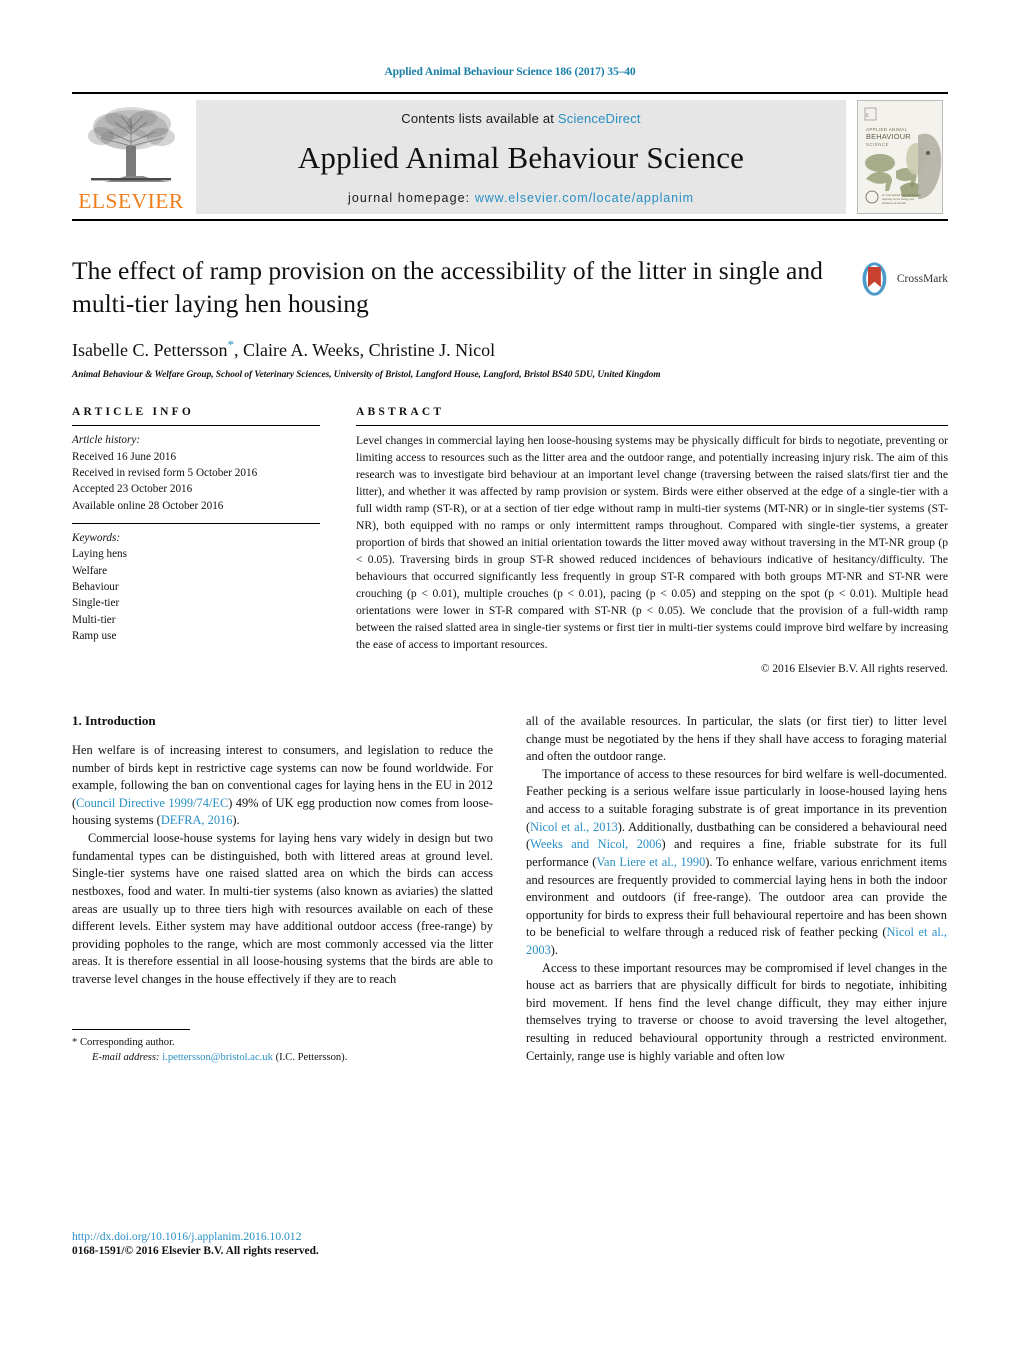  Describe the element at coordinates (311, 1057) in the screenshot. I see `email-owner: (I.C. Pettersson).` at that location.